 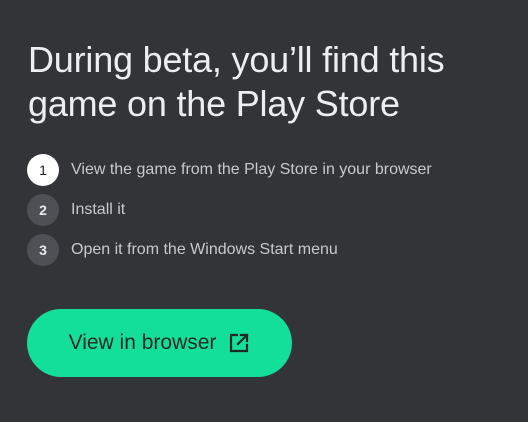 What do you see at coordinates (98, 209) in the screenshot?
I see `step-text: Install it` at bounding box center [98, 209].